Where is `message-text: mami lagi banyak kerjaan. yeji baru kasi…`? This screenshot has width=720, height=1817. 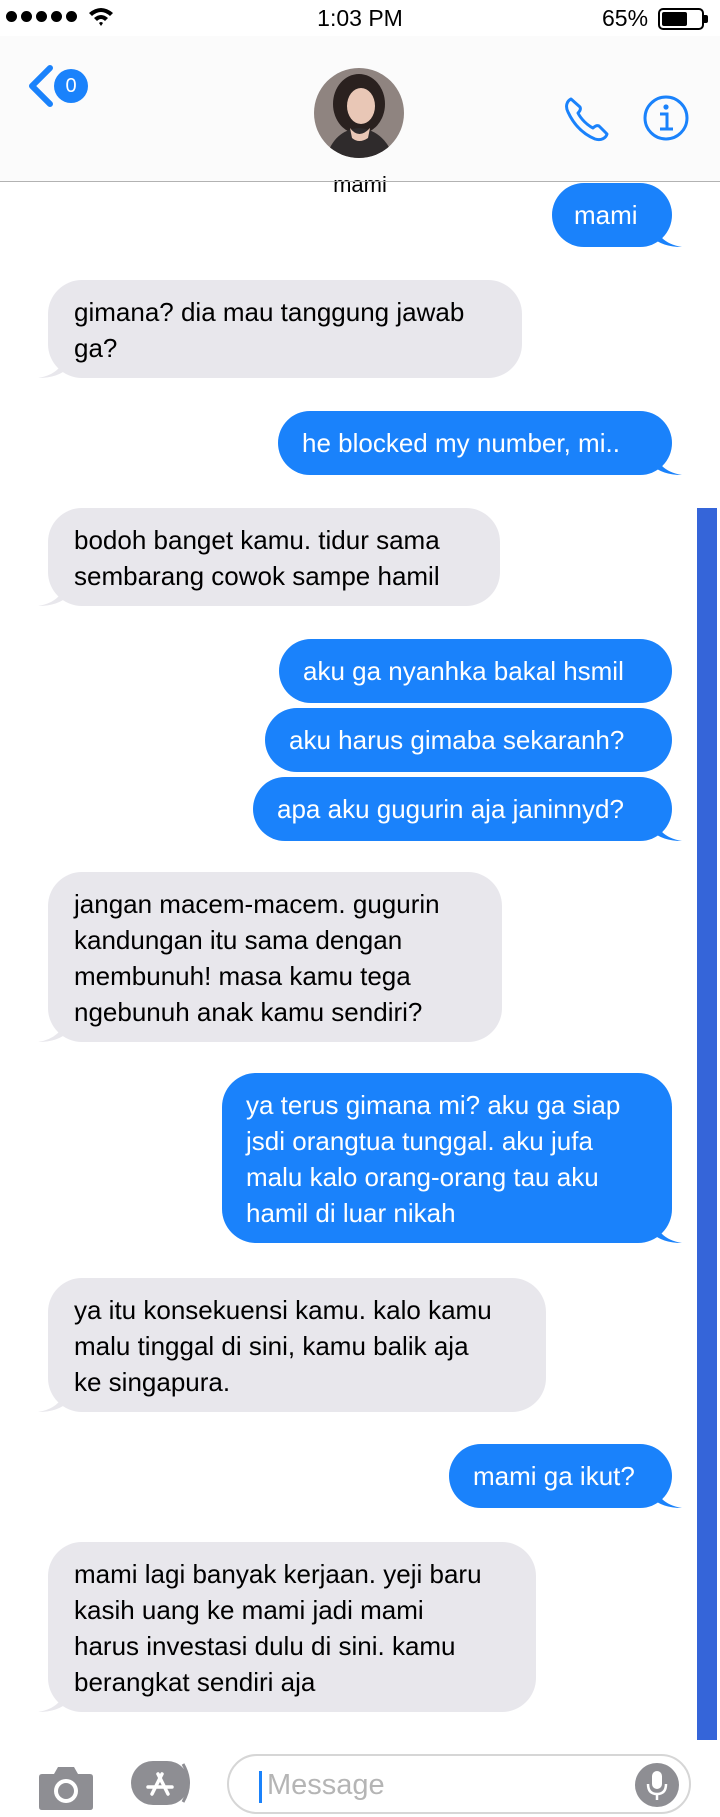
message-text: mami lagi banyak kerjaan. yeji baru kasi… is located at coordinates (278, 1628).